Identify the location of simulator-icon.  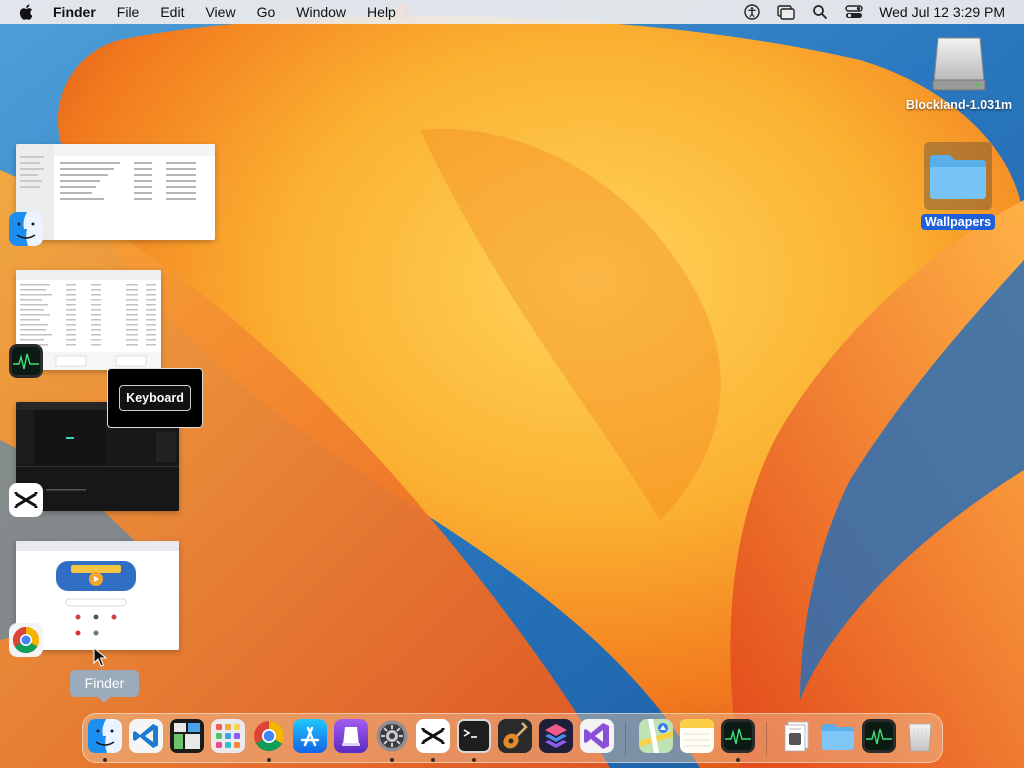
(351, 736).